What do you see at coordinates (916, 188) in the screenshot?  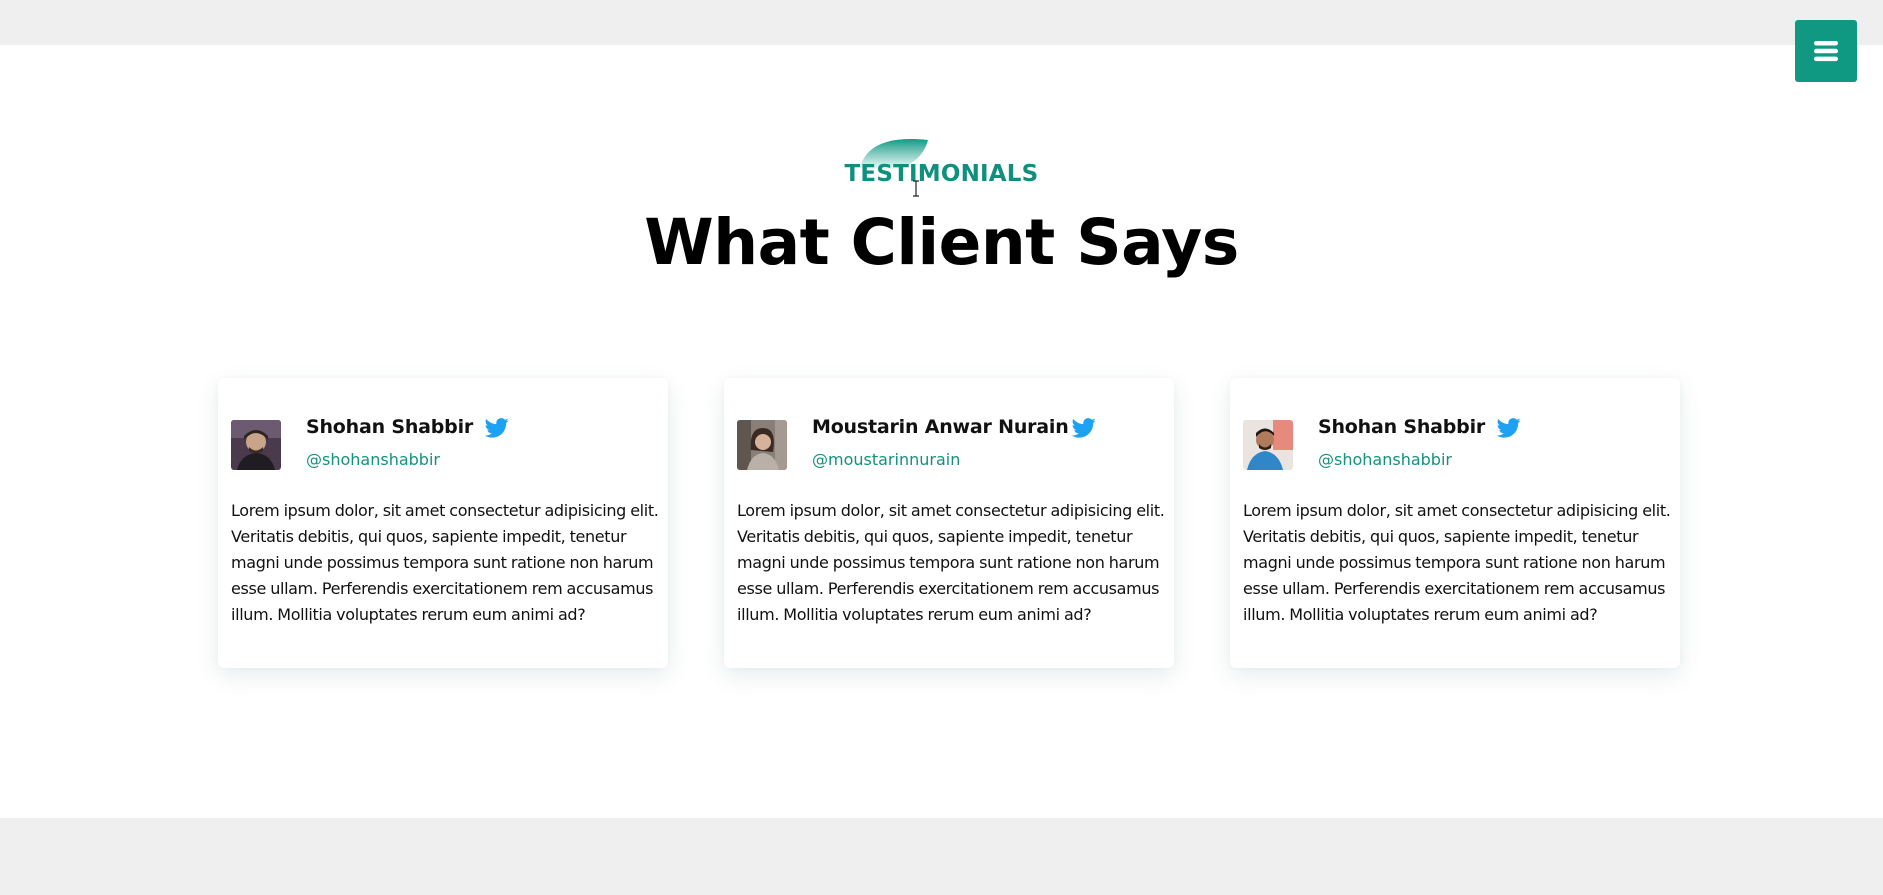 I see `text-cursor-icon` at bounding box center [916, 188].